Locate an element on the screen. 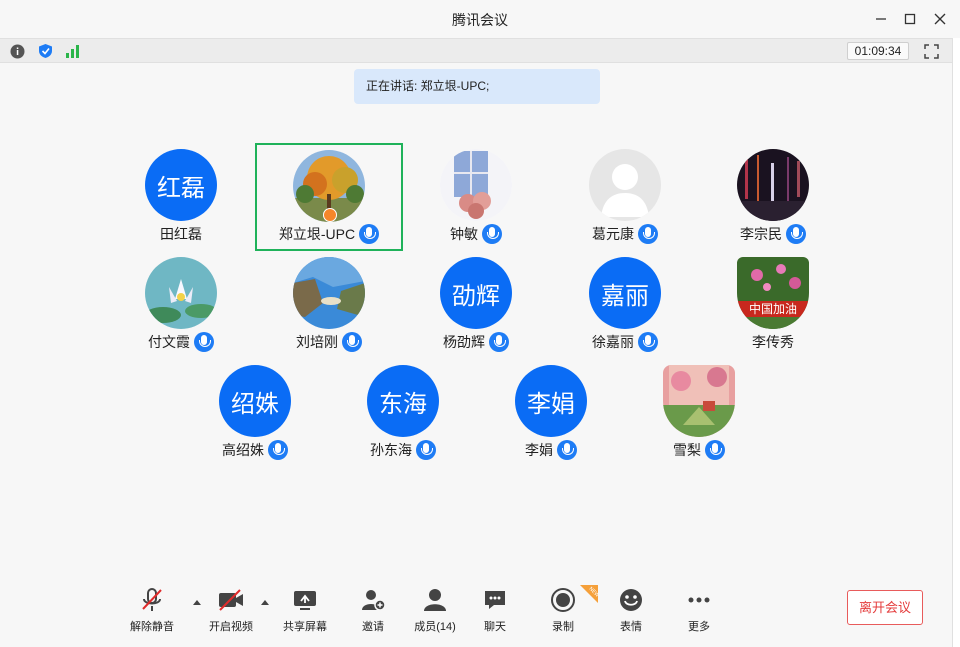 This screenshot has height=647, width=960. avatar-photo-night-lights is located at coordinates (773, 185).